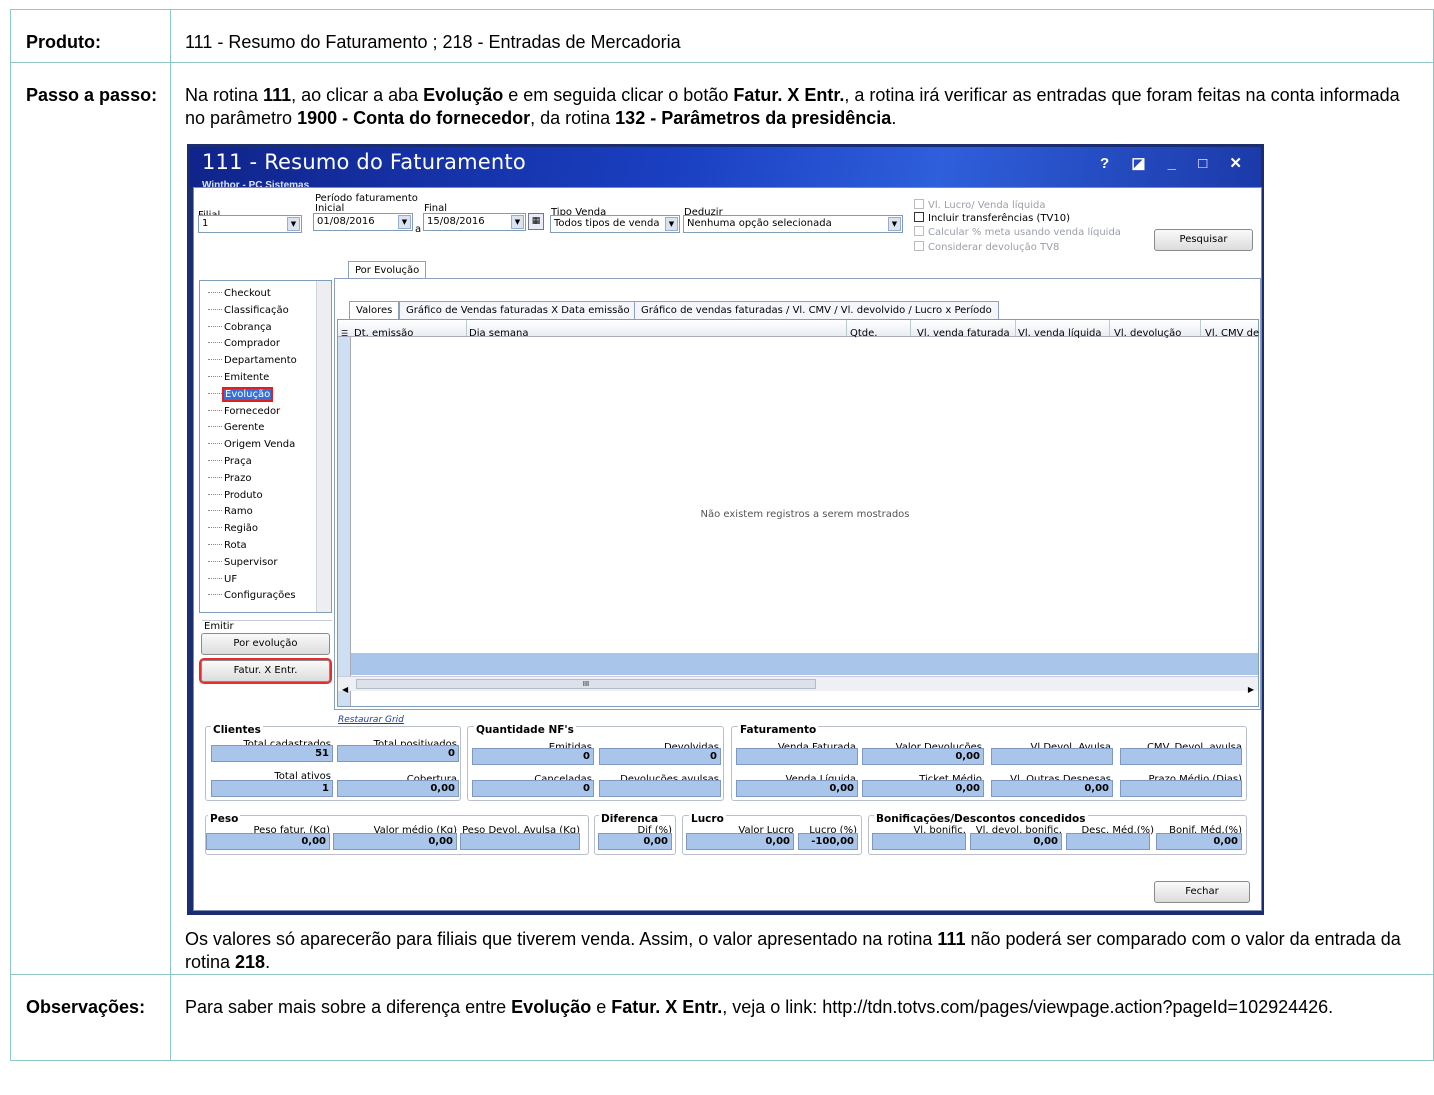 The width and height of the screenshot is (1434, 1095). Describe the element at coordinates (1251, 689) in the screenshot. I see `scroll-right-icon: ▶` at that location.